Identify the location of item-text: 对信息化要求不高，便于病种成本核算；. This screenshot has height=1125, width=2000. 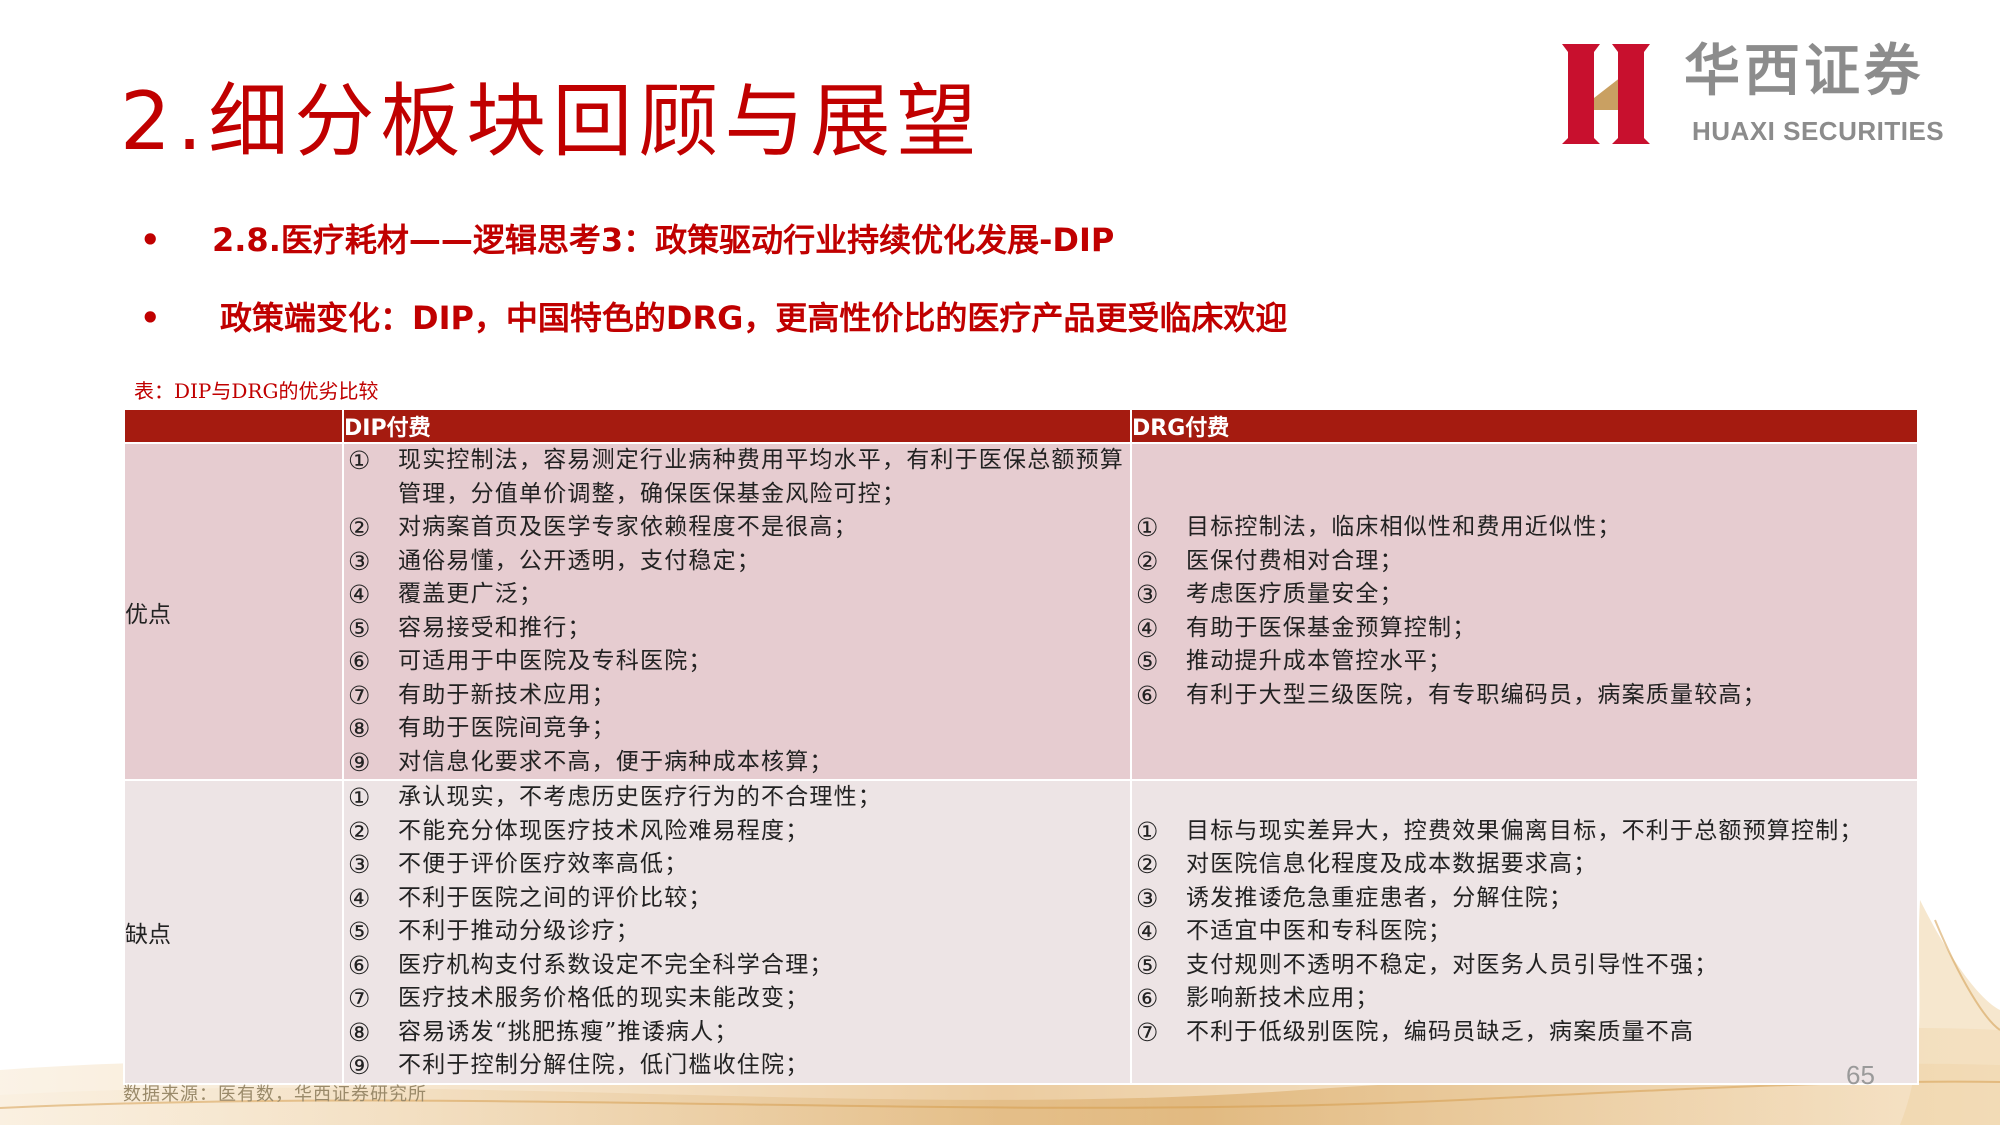
(616, 761).